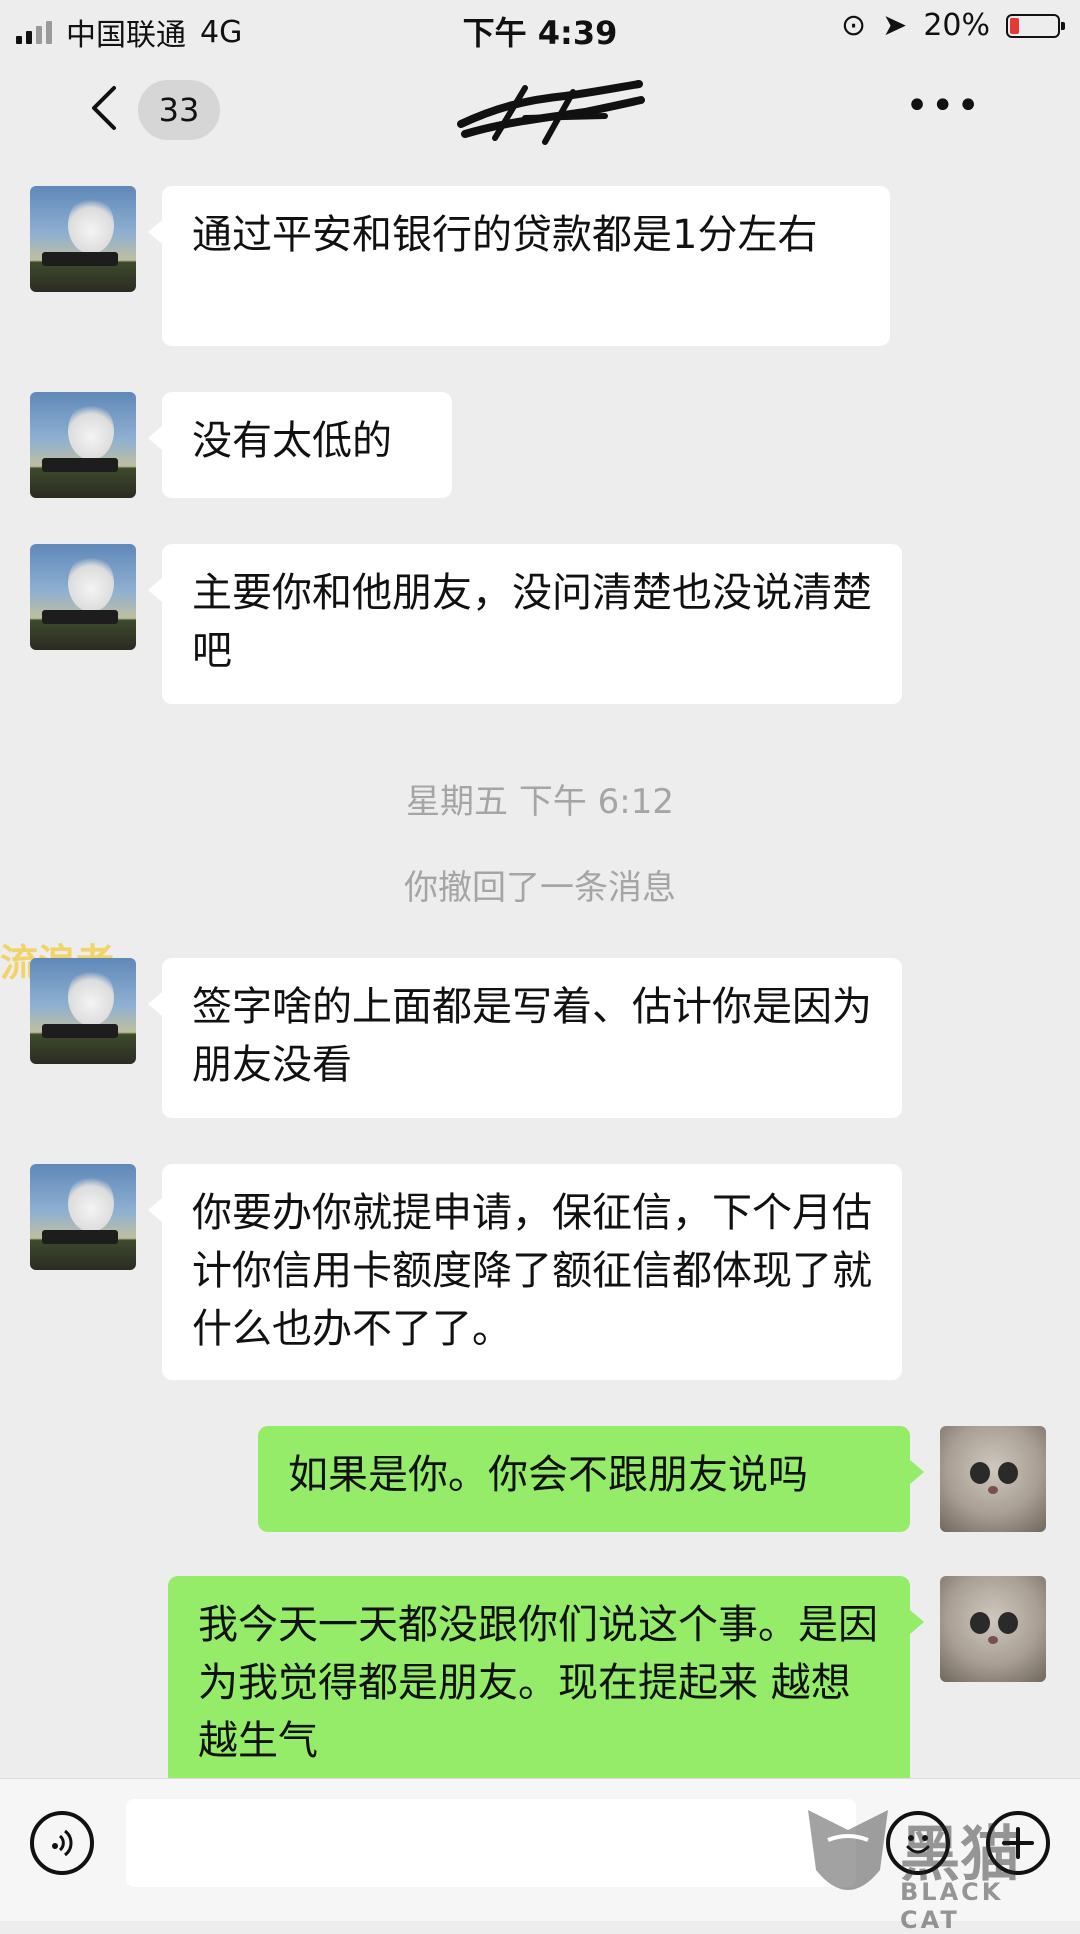  I want to click on more-options-button: •••, so click(943, 106).